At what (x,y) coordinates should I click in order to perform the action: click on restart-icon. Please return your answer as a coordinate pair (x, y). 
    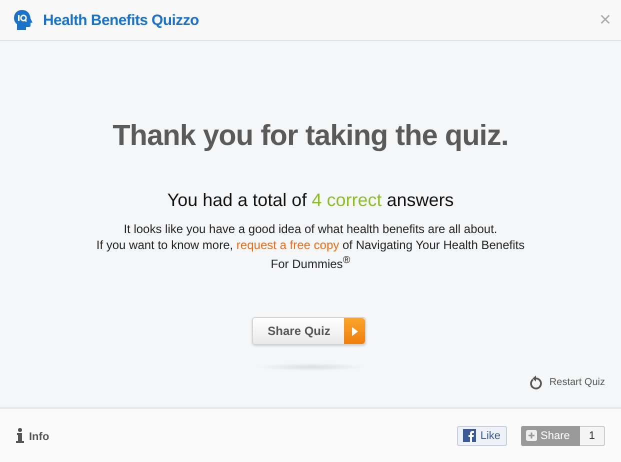
    Looking at the image, I should click on (536, 382).